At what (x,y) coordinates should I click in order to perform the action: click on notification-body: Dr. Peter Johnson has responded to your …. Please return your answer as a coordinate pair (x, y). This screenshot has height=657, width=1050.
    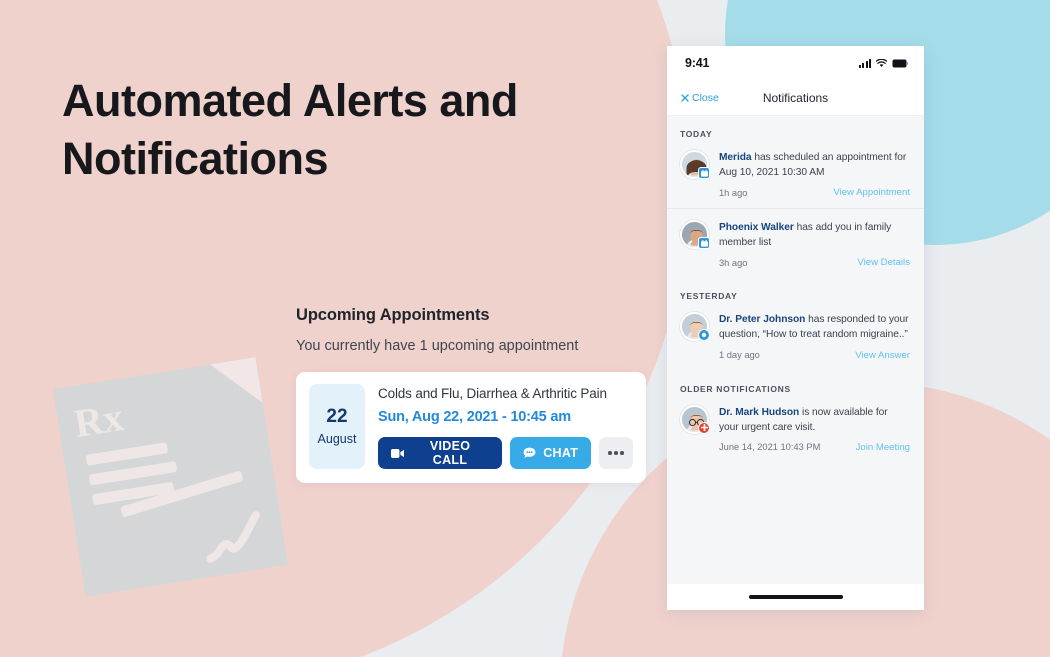
    Looking at the image, I should click on (814, 336).